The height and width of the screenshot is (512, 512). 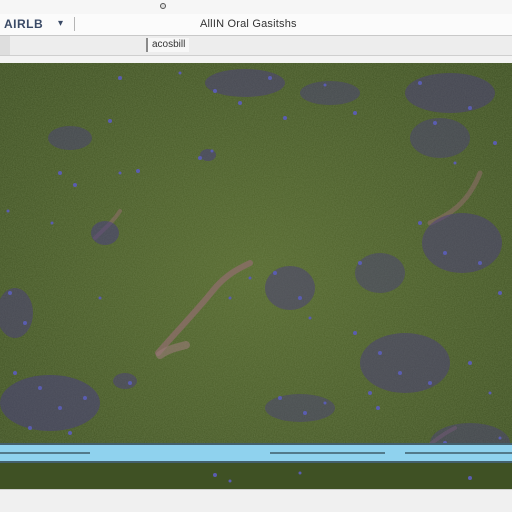 What do you see at coordinates (23, 24) in the screenshot?
I see `app-menu-button: AIRLB` at bounding box center [23, 24].